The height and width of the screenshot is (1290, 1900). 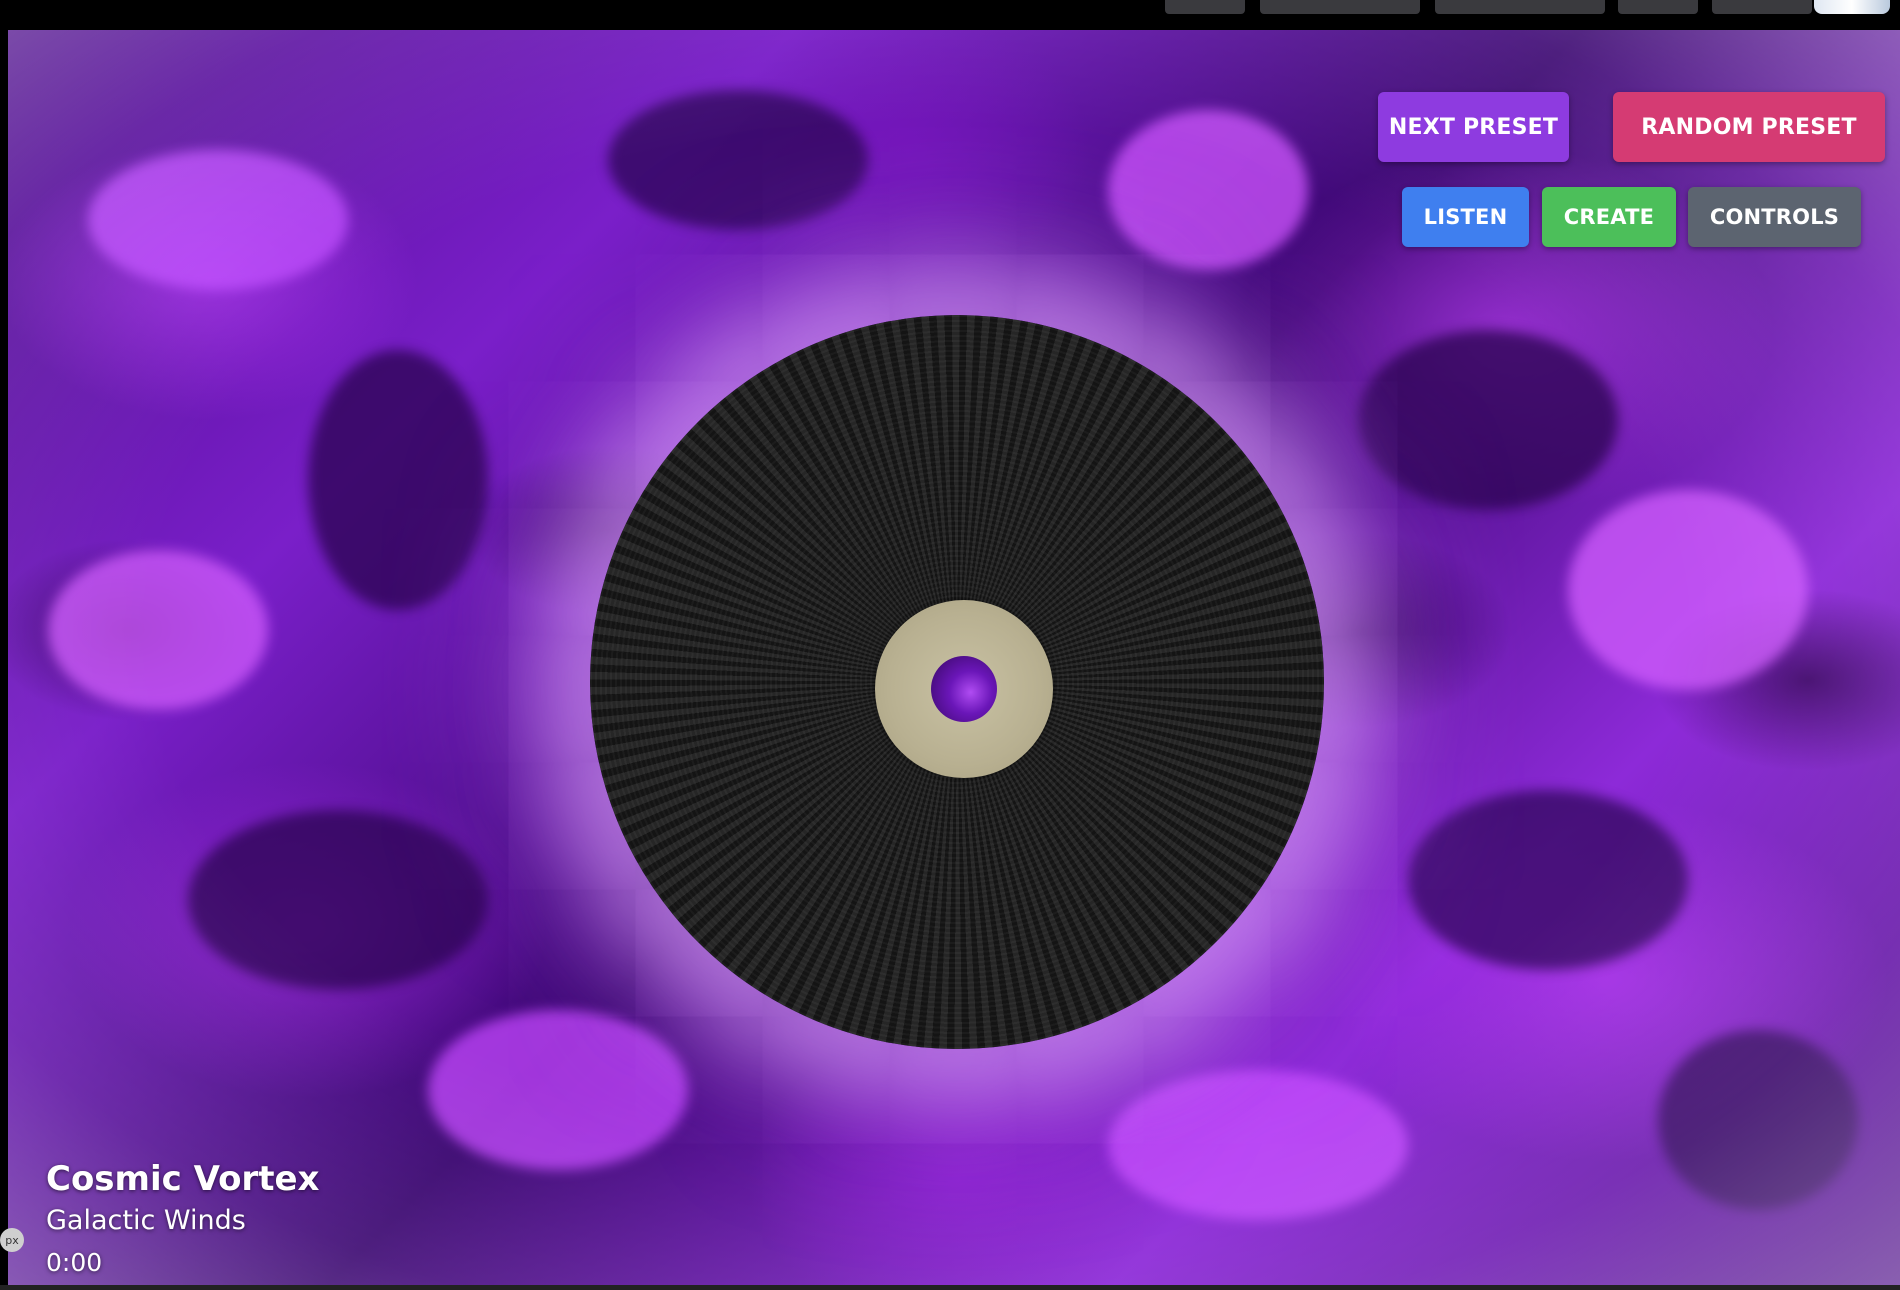 What do you see at coordinates (1774, 217) in the screenshot?
I see `controls-button: CONTROLS` at bounding box center [1774, 217].